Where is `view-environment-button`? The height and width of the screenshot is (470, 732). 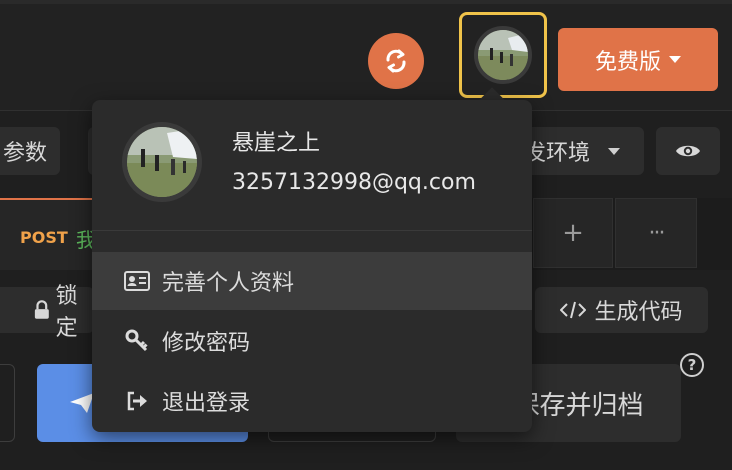 view-environment-button is located at coordinates (688, 151).